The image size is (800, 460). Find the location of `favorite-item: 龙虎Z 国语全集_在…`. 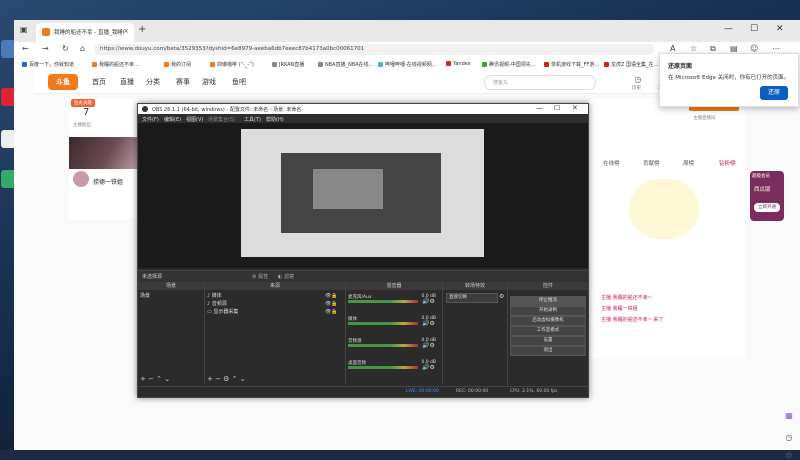

favorite-item: 龙虎Z 国语全集_在… is located at coordinates (631, 64).